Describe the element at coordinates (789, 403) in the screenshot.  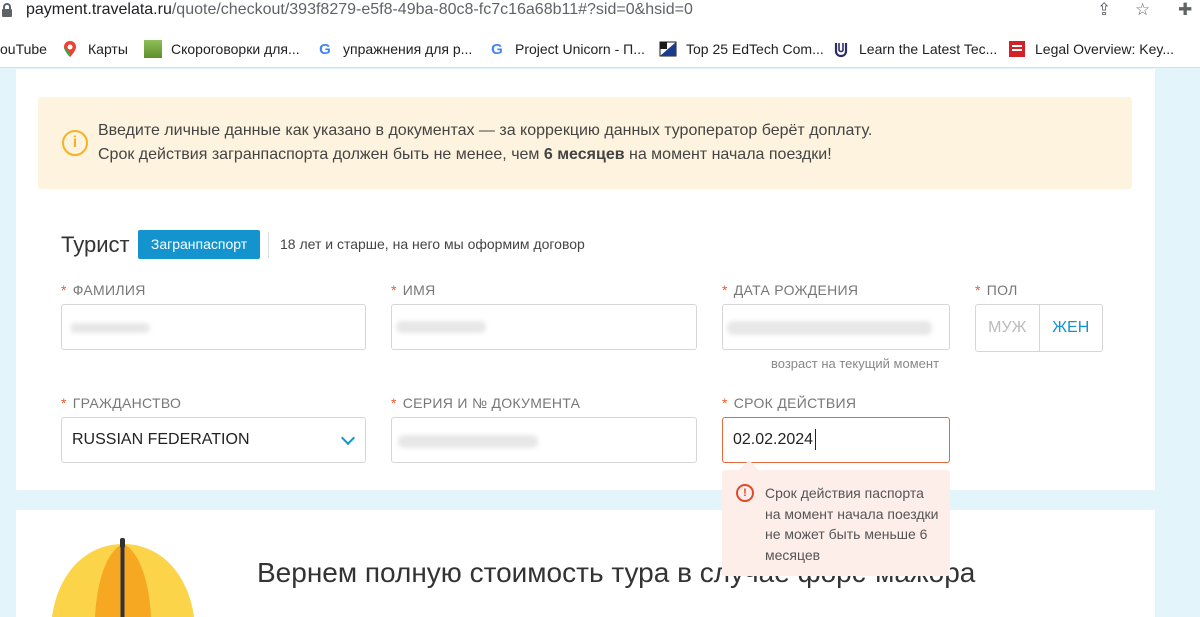
I see `expiry-label: * СРОК ДЕЙСТВИЯ` at that location.